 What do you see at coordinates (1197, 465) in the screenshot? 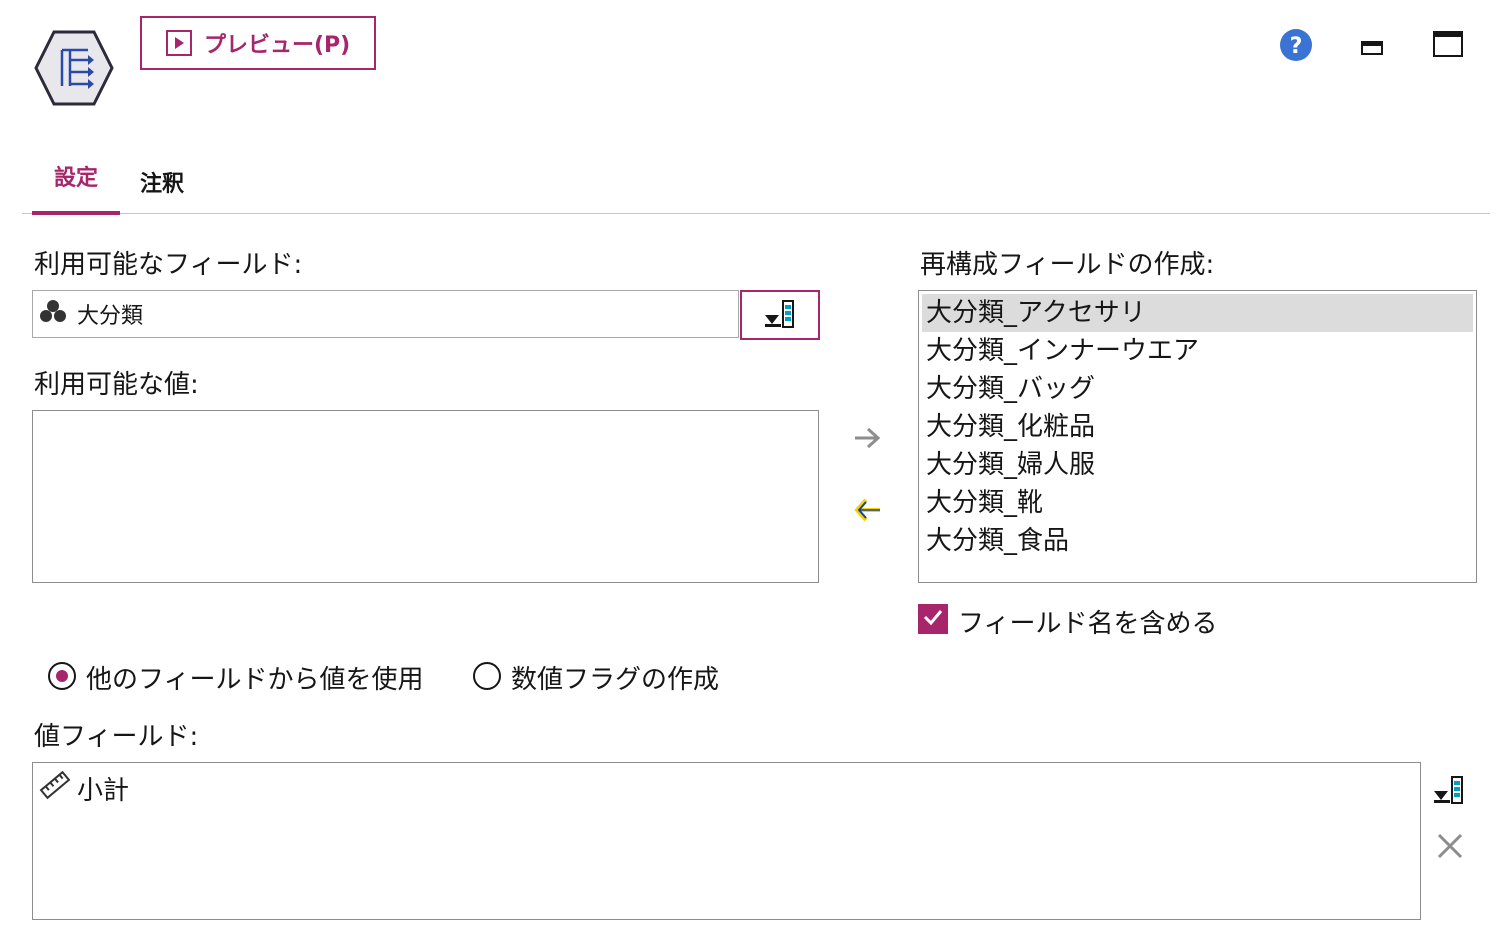
I see `generated-field-item: 大分類_婦人服` at bounding box center [1197, 465].